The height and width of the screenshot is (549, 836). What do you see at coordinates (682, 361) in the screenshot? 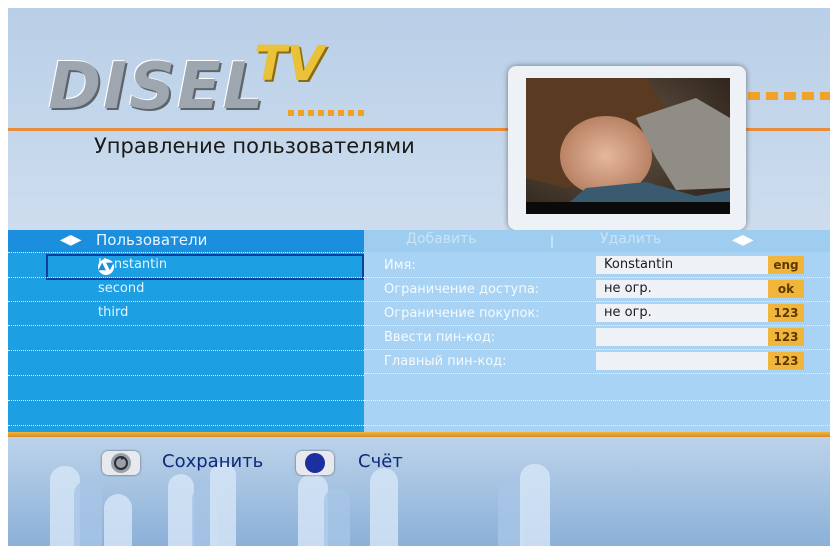
I see `master-pin-input` at bounding box center [682, 361].